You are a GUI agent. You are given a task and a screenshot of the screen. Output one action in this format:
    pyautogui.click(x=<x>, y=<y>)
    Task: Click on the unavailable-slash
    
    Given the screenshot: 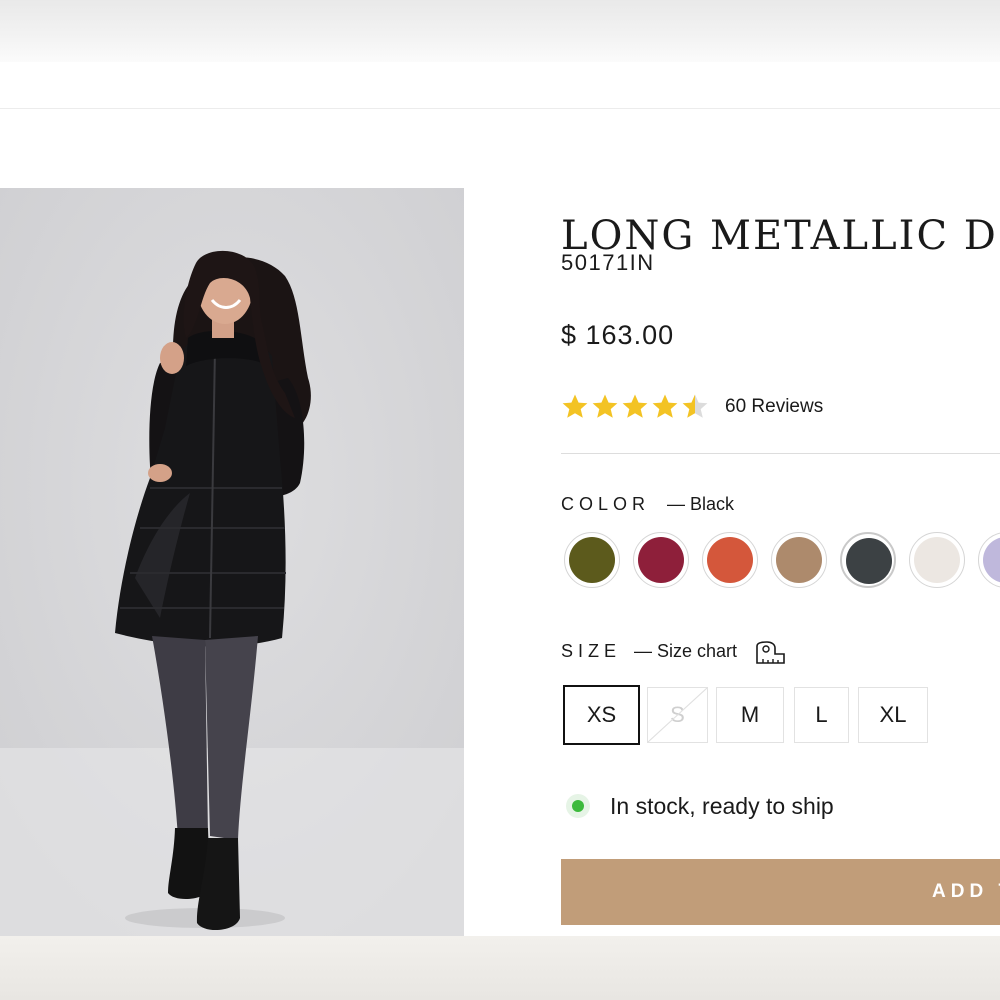 What is the action you would take?
    pyautogui.click(x=677, y=715)
    